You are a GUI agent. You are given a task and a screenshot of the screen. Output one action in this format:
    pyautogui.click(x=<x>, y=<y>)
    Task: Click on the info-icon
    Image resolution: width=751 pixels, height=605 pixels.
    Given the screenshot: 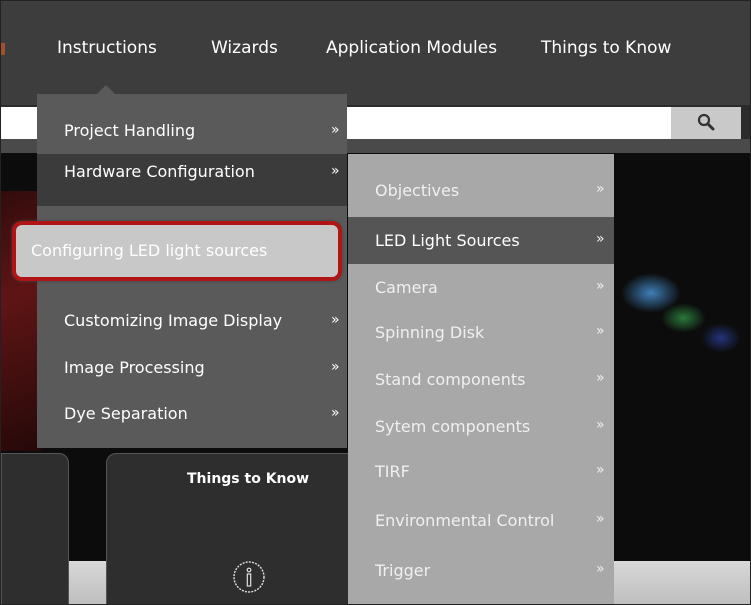 What is the action you would take?
    pyautogui.click(x=249, y=577)
    